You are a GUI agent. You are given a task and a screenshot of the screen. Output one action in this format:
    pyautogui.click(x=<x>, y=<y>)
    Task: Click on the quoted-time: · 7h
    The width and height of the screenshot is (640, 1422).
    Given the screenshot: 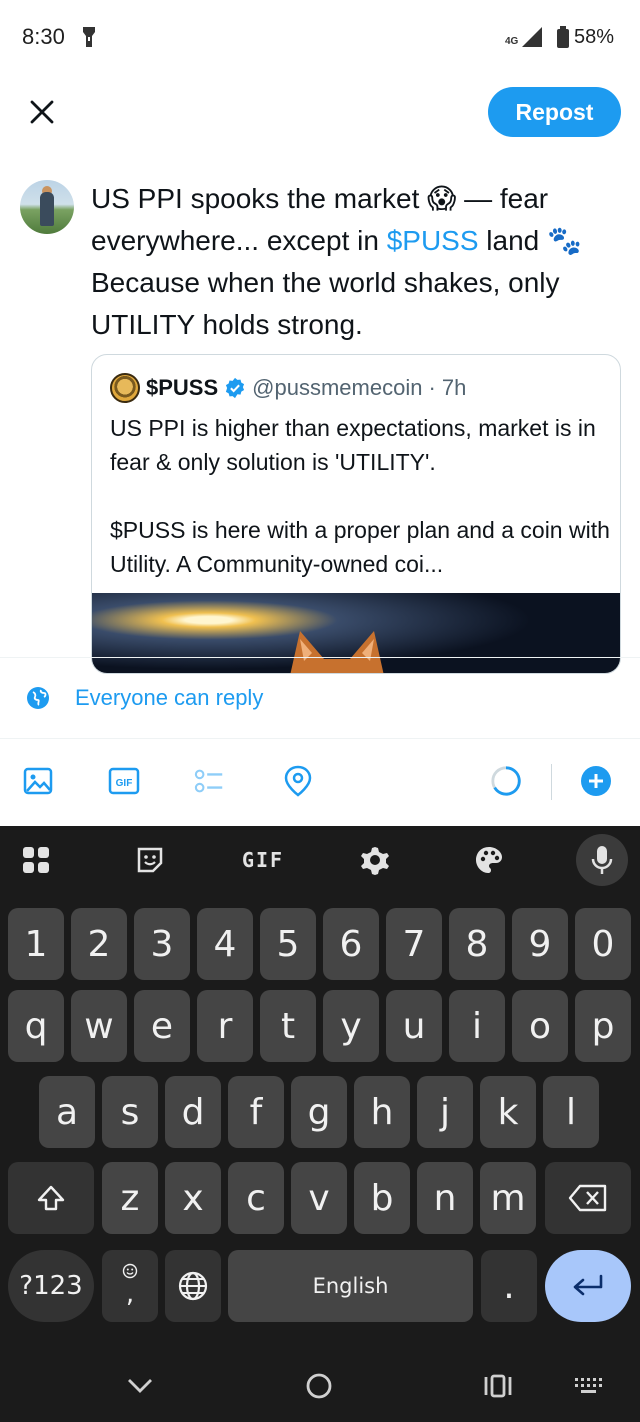 What is the action you would take?
    pyautogui.click(x=447, y=387)
    